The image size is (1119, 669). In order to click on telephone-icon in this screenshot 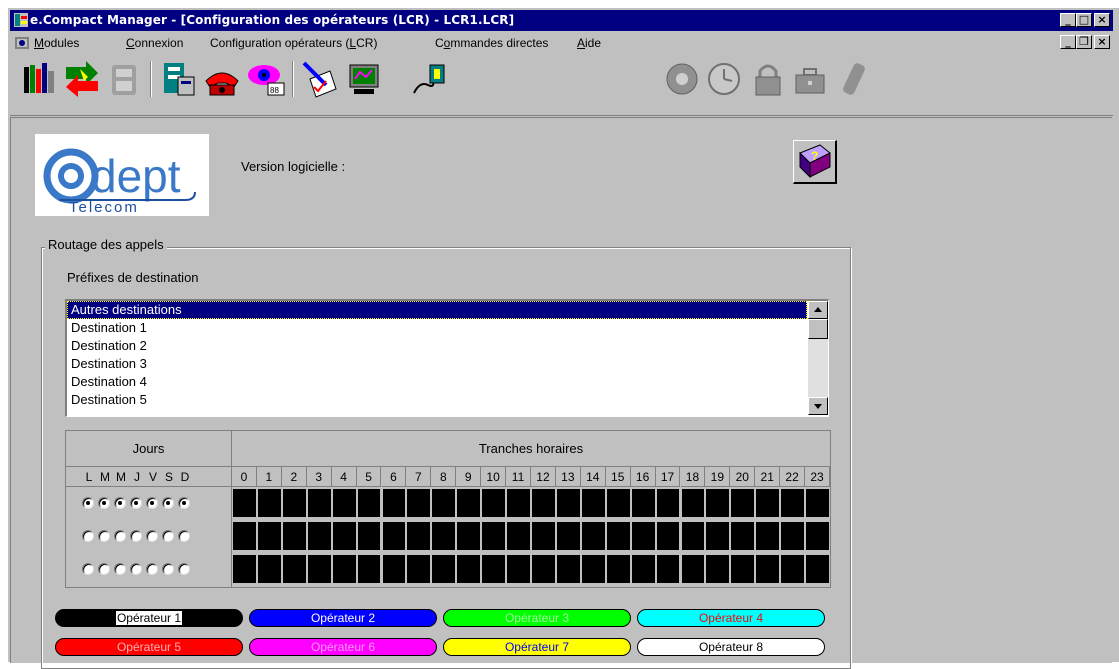, I will do `click(222, 79)`.